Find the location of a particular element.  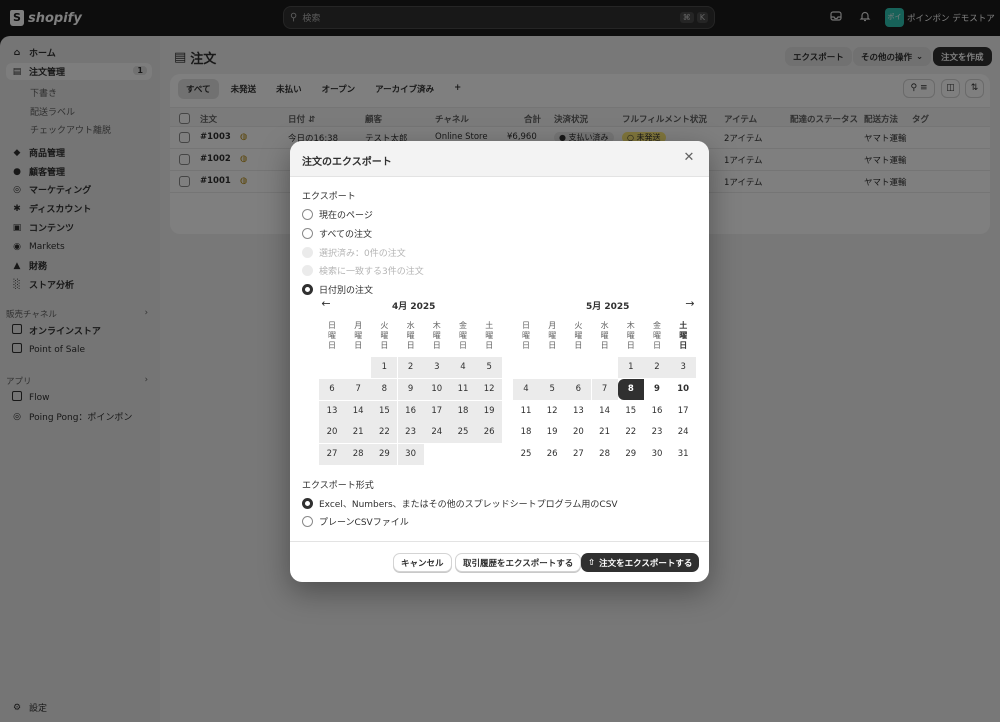

export-orders-button: ⇧ 注文をエクスポートする is located at coordinates (640, 562).